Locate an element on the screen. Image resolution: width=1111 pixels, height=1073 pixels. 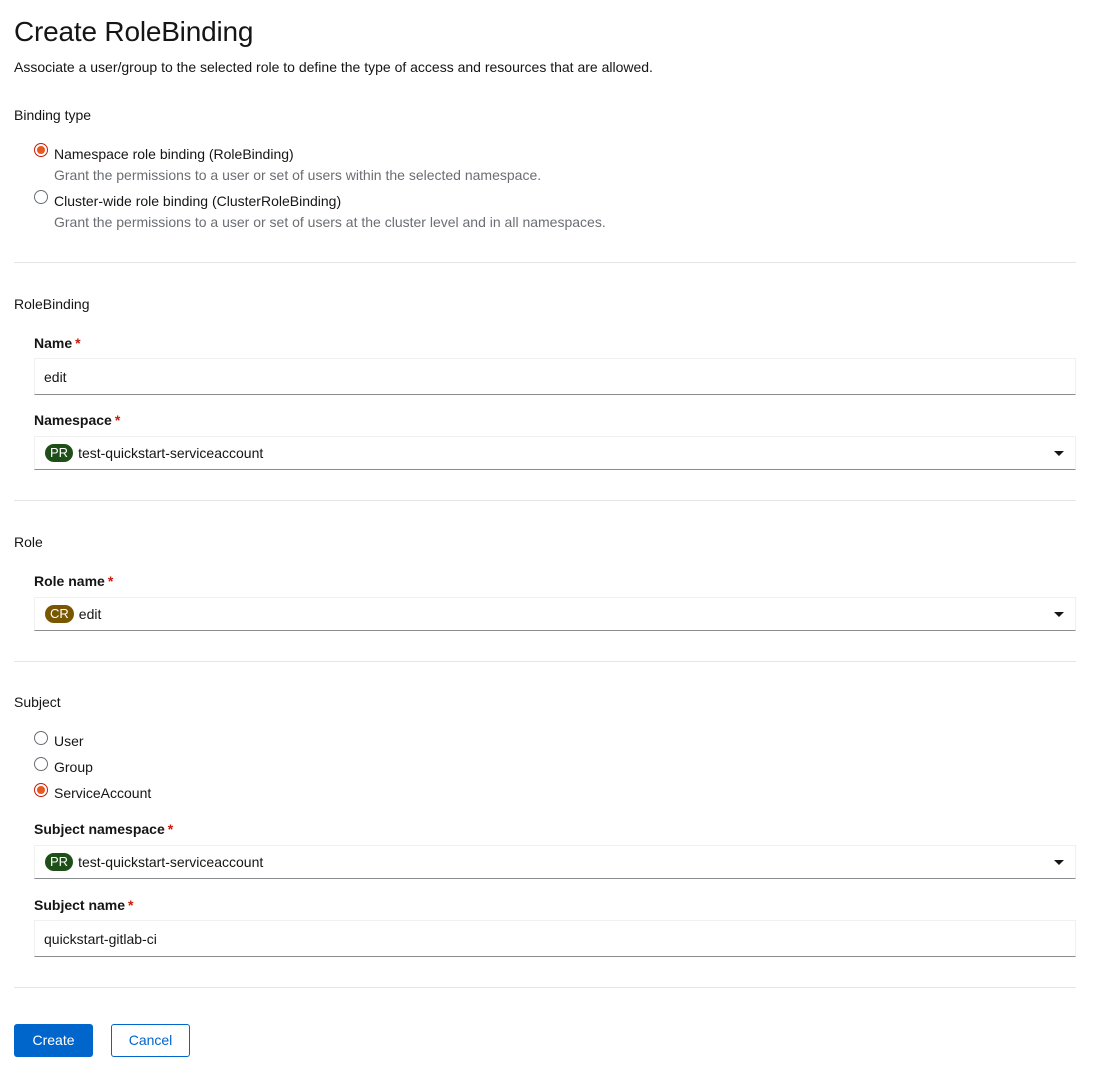
subject-name-input: quickstart-gitlab-ci is located at coordinates (555, 938).